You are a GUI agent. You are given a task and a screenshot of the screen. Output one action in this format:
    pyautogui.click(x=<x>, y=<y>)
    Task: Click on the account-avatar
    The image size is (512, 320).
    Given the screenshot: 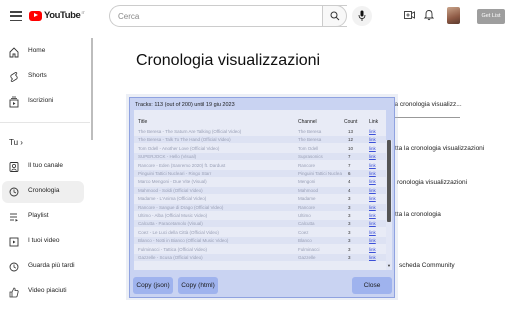 What is the action you would take?
    pyautogui.click(x=453, y=15)
    